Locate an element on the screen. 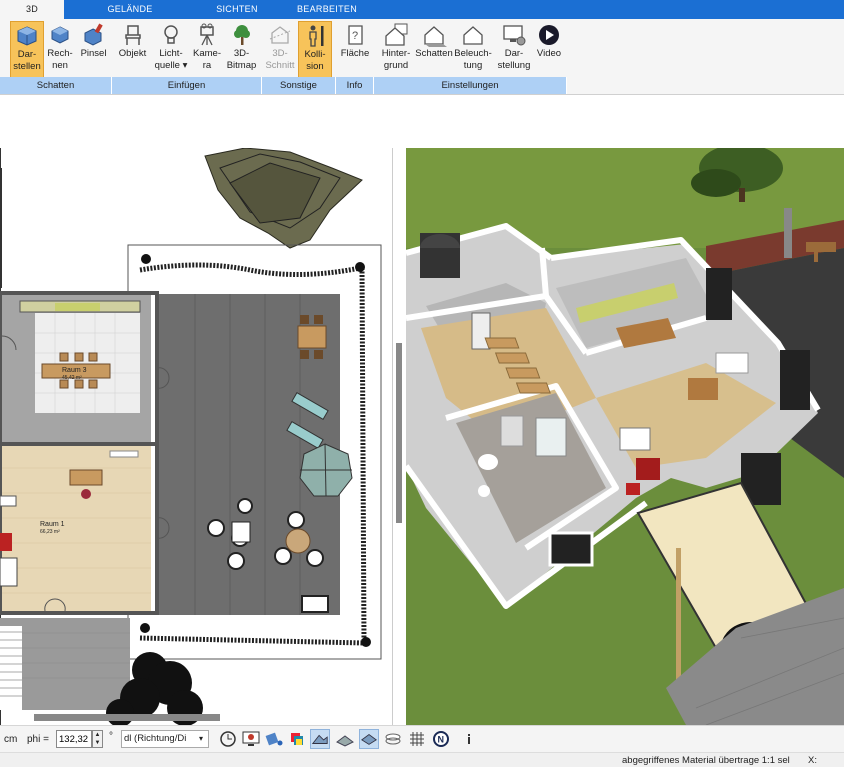 This screenshot has height=767, width=844. view-splitter is located at coordinates (399, 436).